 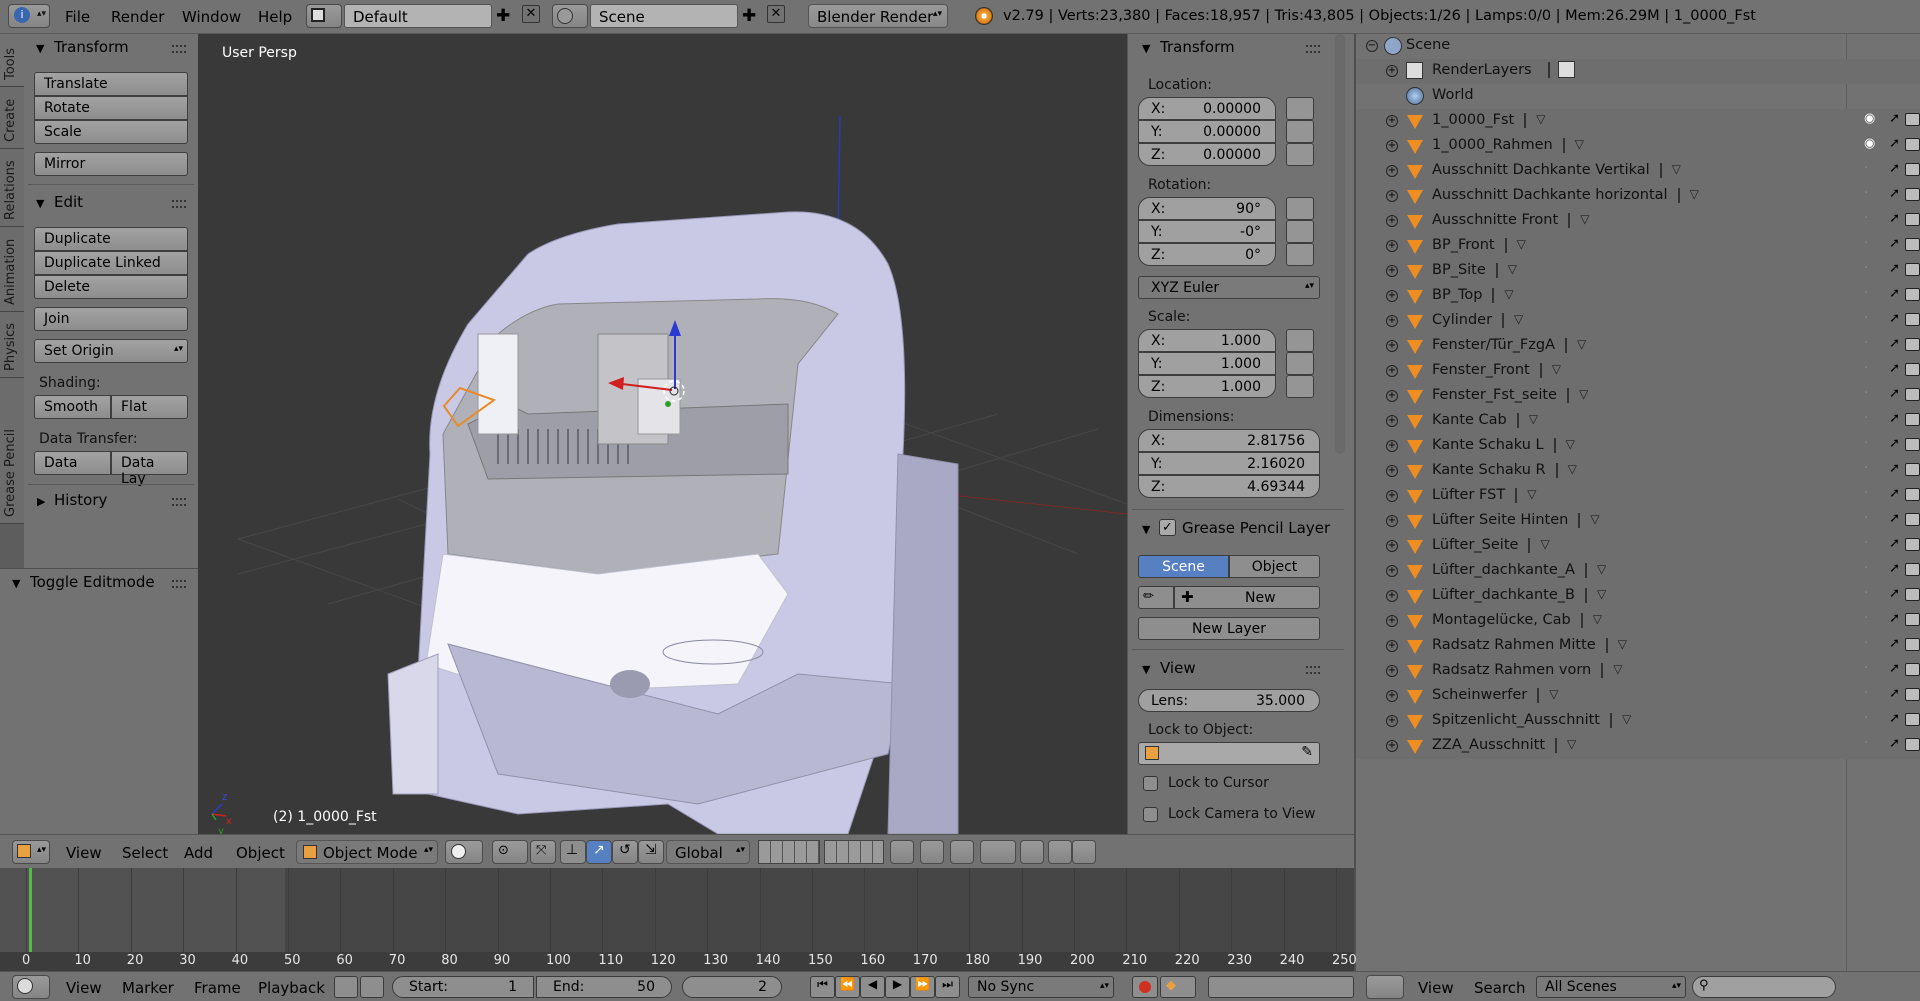 What do you see at coordinates (198, 853) in the screenshot?
I see `menu-add: Add` at bounding box center [198, 853].